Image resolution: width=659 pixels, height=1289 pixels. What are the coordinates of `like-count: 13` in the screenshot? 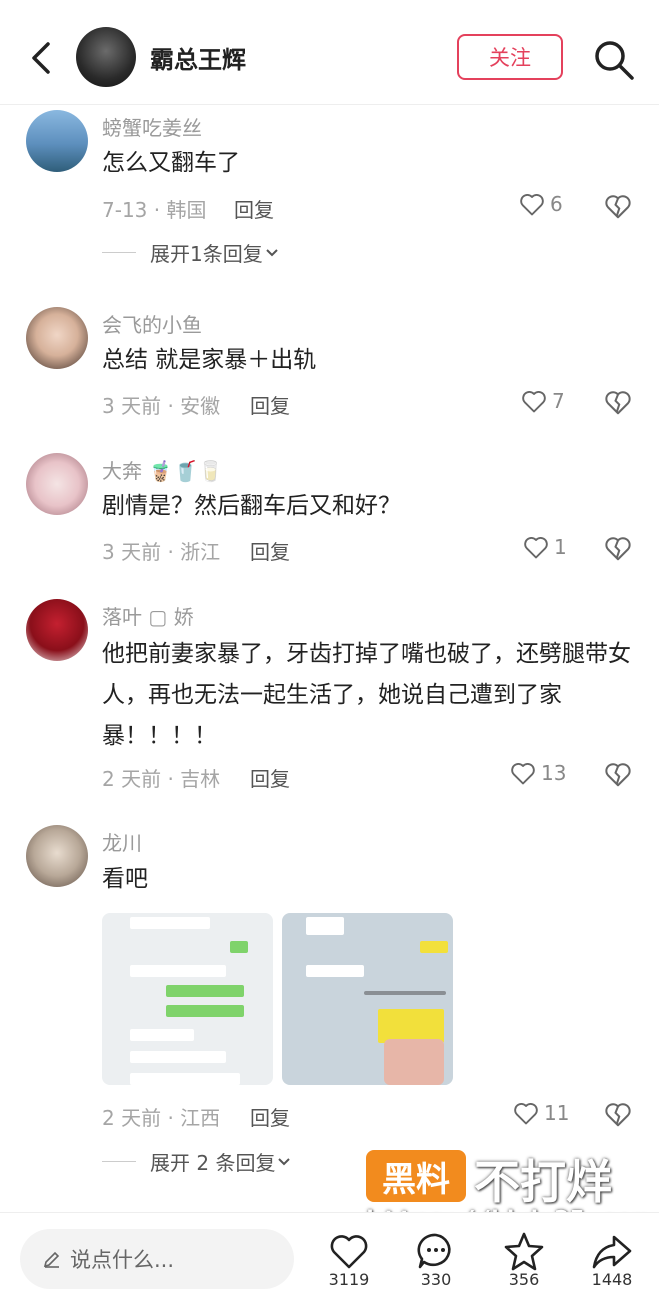 It's located at (554, 773).